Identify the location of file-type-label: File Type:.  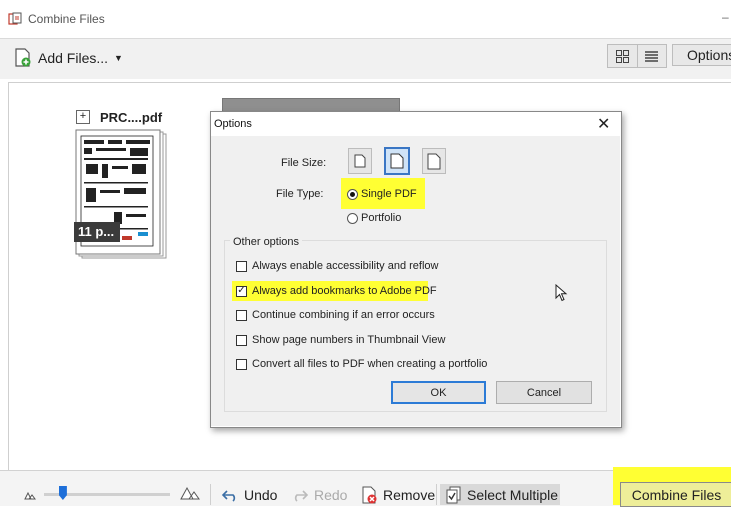
(300, 194).